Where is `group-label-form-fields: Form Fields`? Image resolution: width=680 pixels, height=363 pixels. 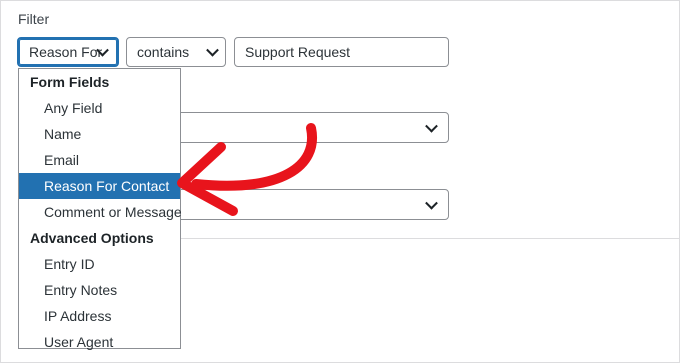 group-label-form-fields: Form Fields is located at coordinates (70, 82).